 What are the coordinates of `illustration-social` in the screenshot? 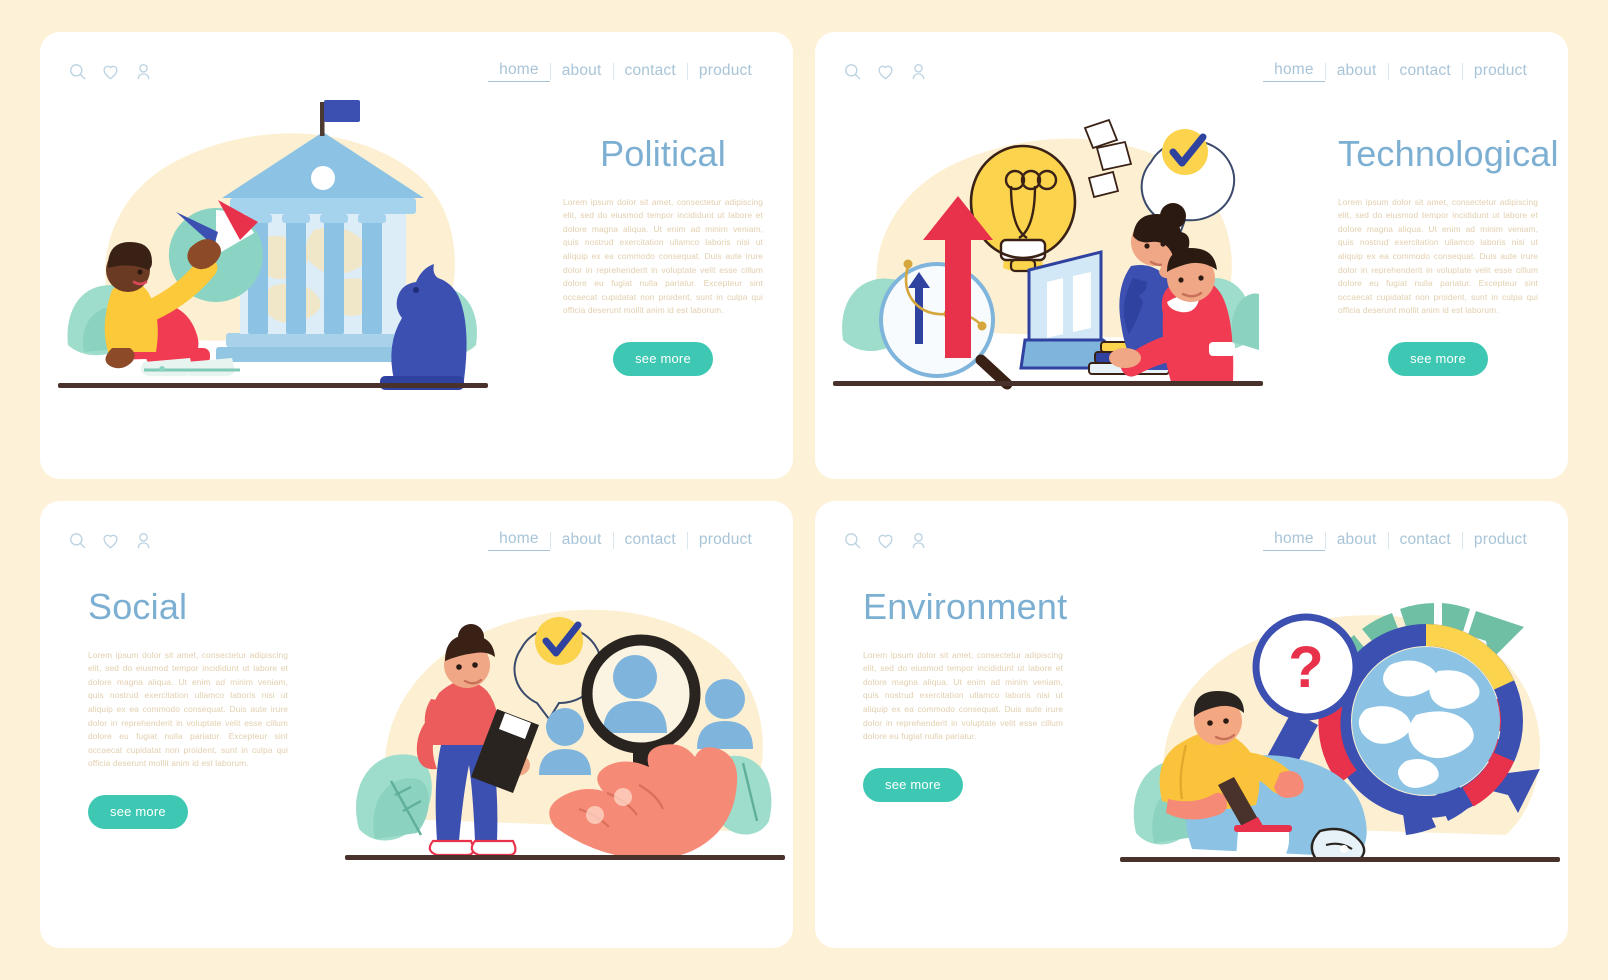 It's located at (565, 709).